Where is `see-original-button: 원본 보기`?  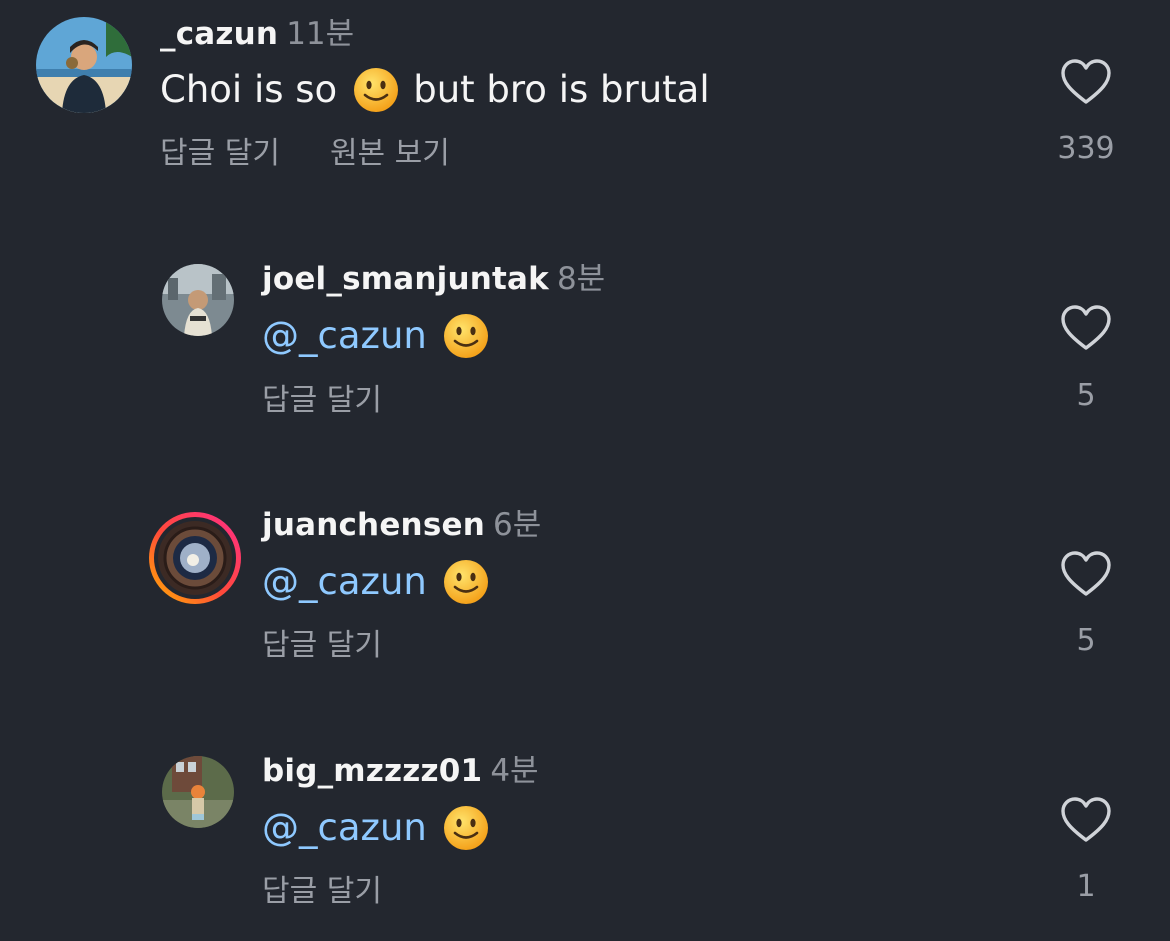 see-original-button: 원본 보기 is located at coordinates (390, 153).